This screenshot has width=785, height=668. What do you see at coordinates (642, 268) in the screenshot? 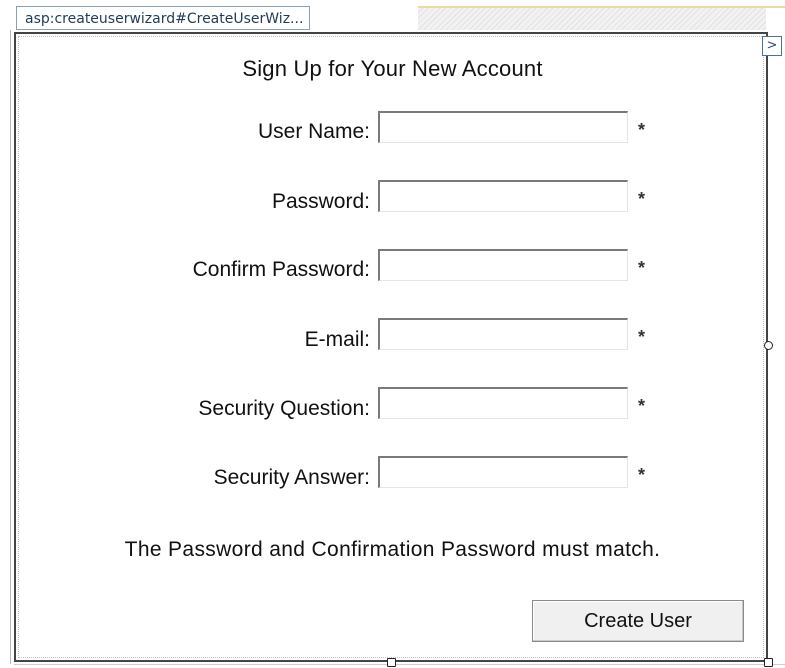
I see `confirm-password-required-marker: *` at bounding box center [642, 268].